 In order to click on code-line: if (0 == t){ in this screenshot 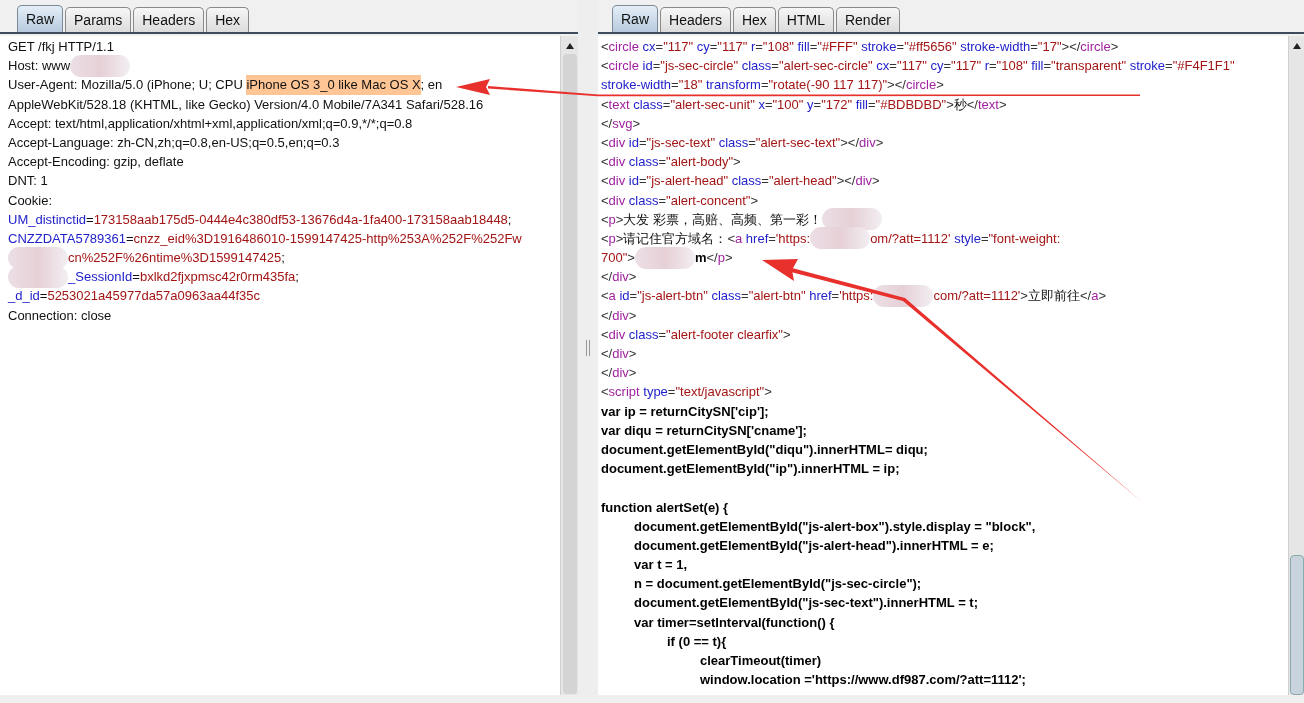, I will do `click(696, 641)`.